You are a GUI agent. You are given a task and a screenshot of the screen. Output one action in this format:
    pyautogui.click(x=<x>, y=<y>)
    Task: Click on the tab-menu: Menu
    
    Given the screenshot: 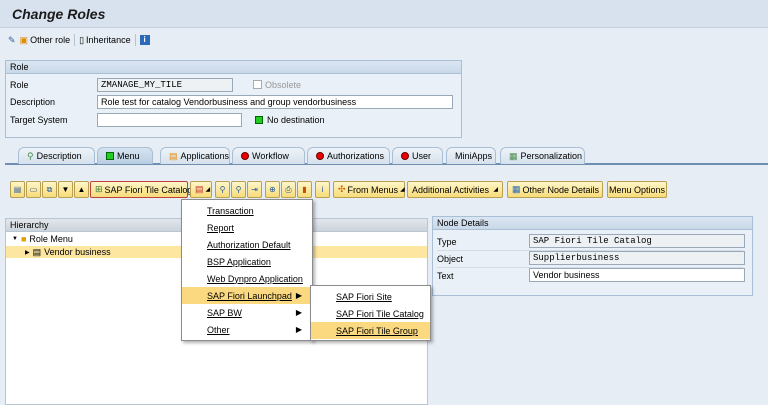 What is the action you would take?
    pyautogui.click(x=125, y=155)
    